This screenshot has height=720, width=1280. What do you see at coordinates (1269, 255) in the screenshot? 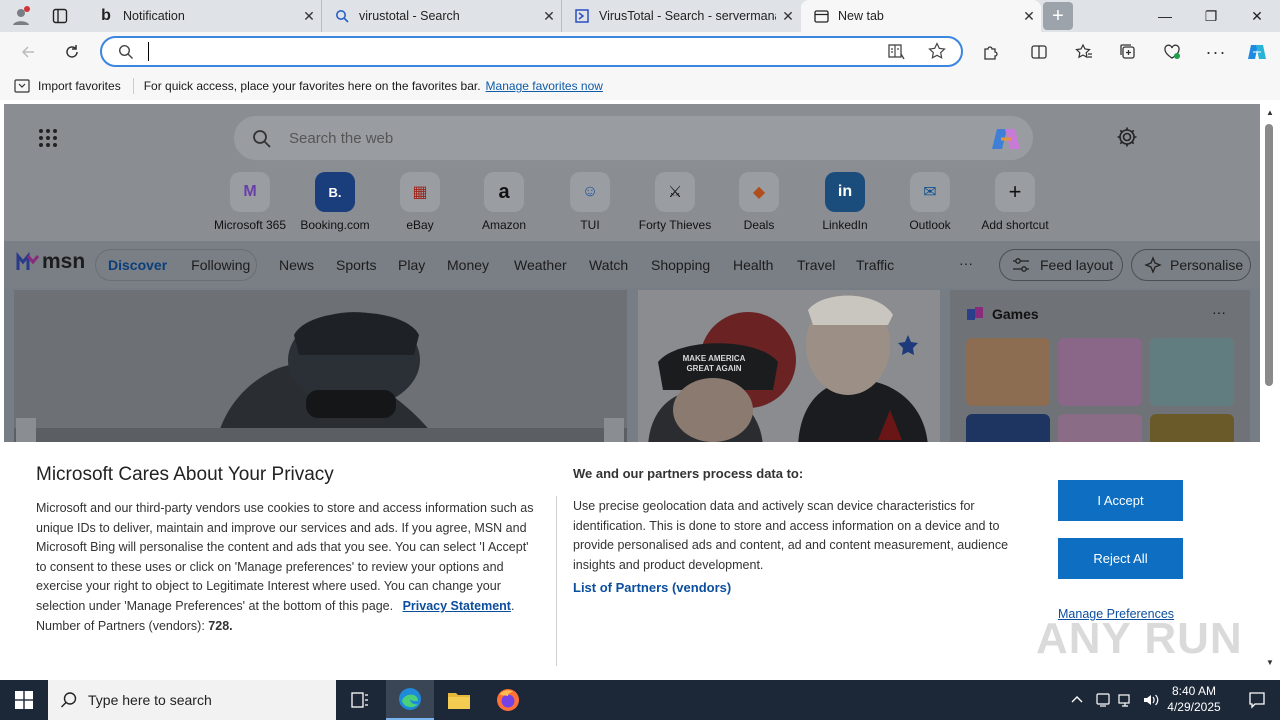
I see `scroll-thumb` at bounding box center [1269, 255].